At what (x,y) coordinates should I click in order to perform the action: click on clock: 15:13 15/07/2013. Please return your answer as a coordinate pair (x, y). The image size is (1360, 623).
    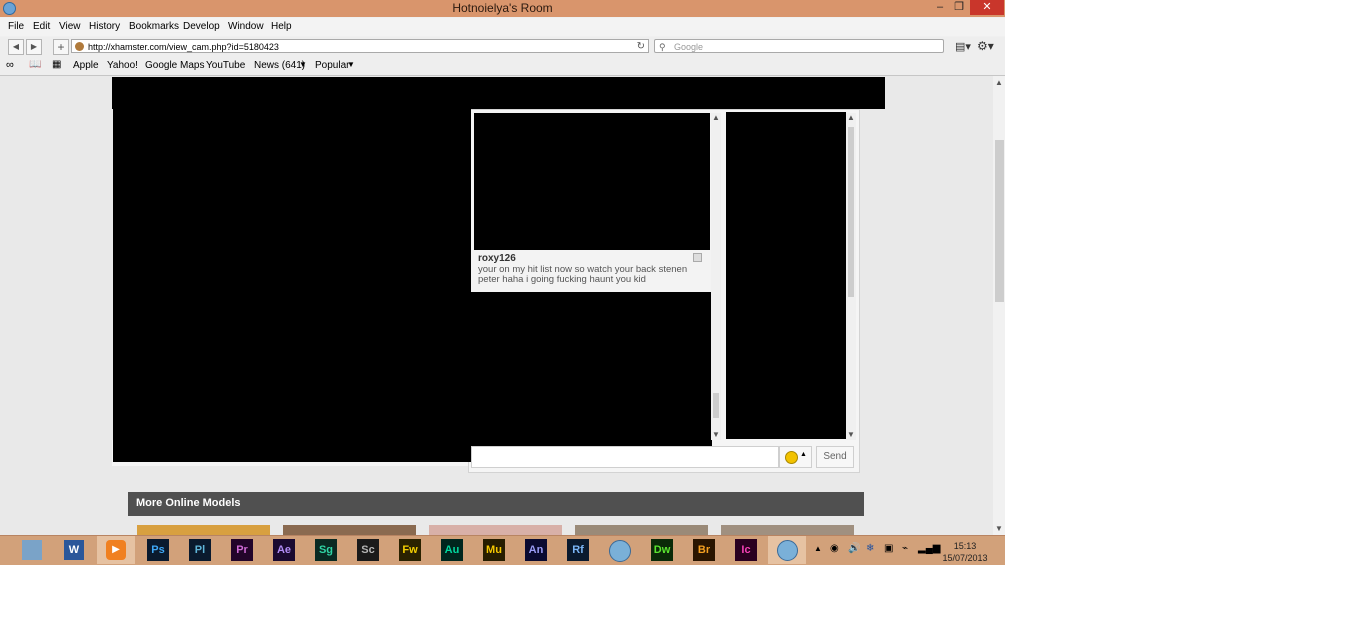
    Looking at the image, I should click on (965, 552).